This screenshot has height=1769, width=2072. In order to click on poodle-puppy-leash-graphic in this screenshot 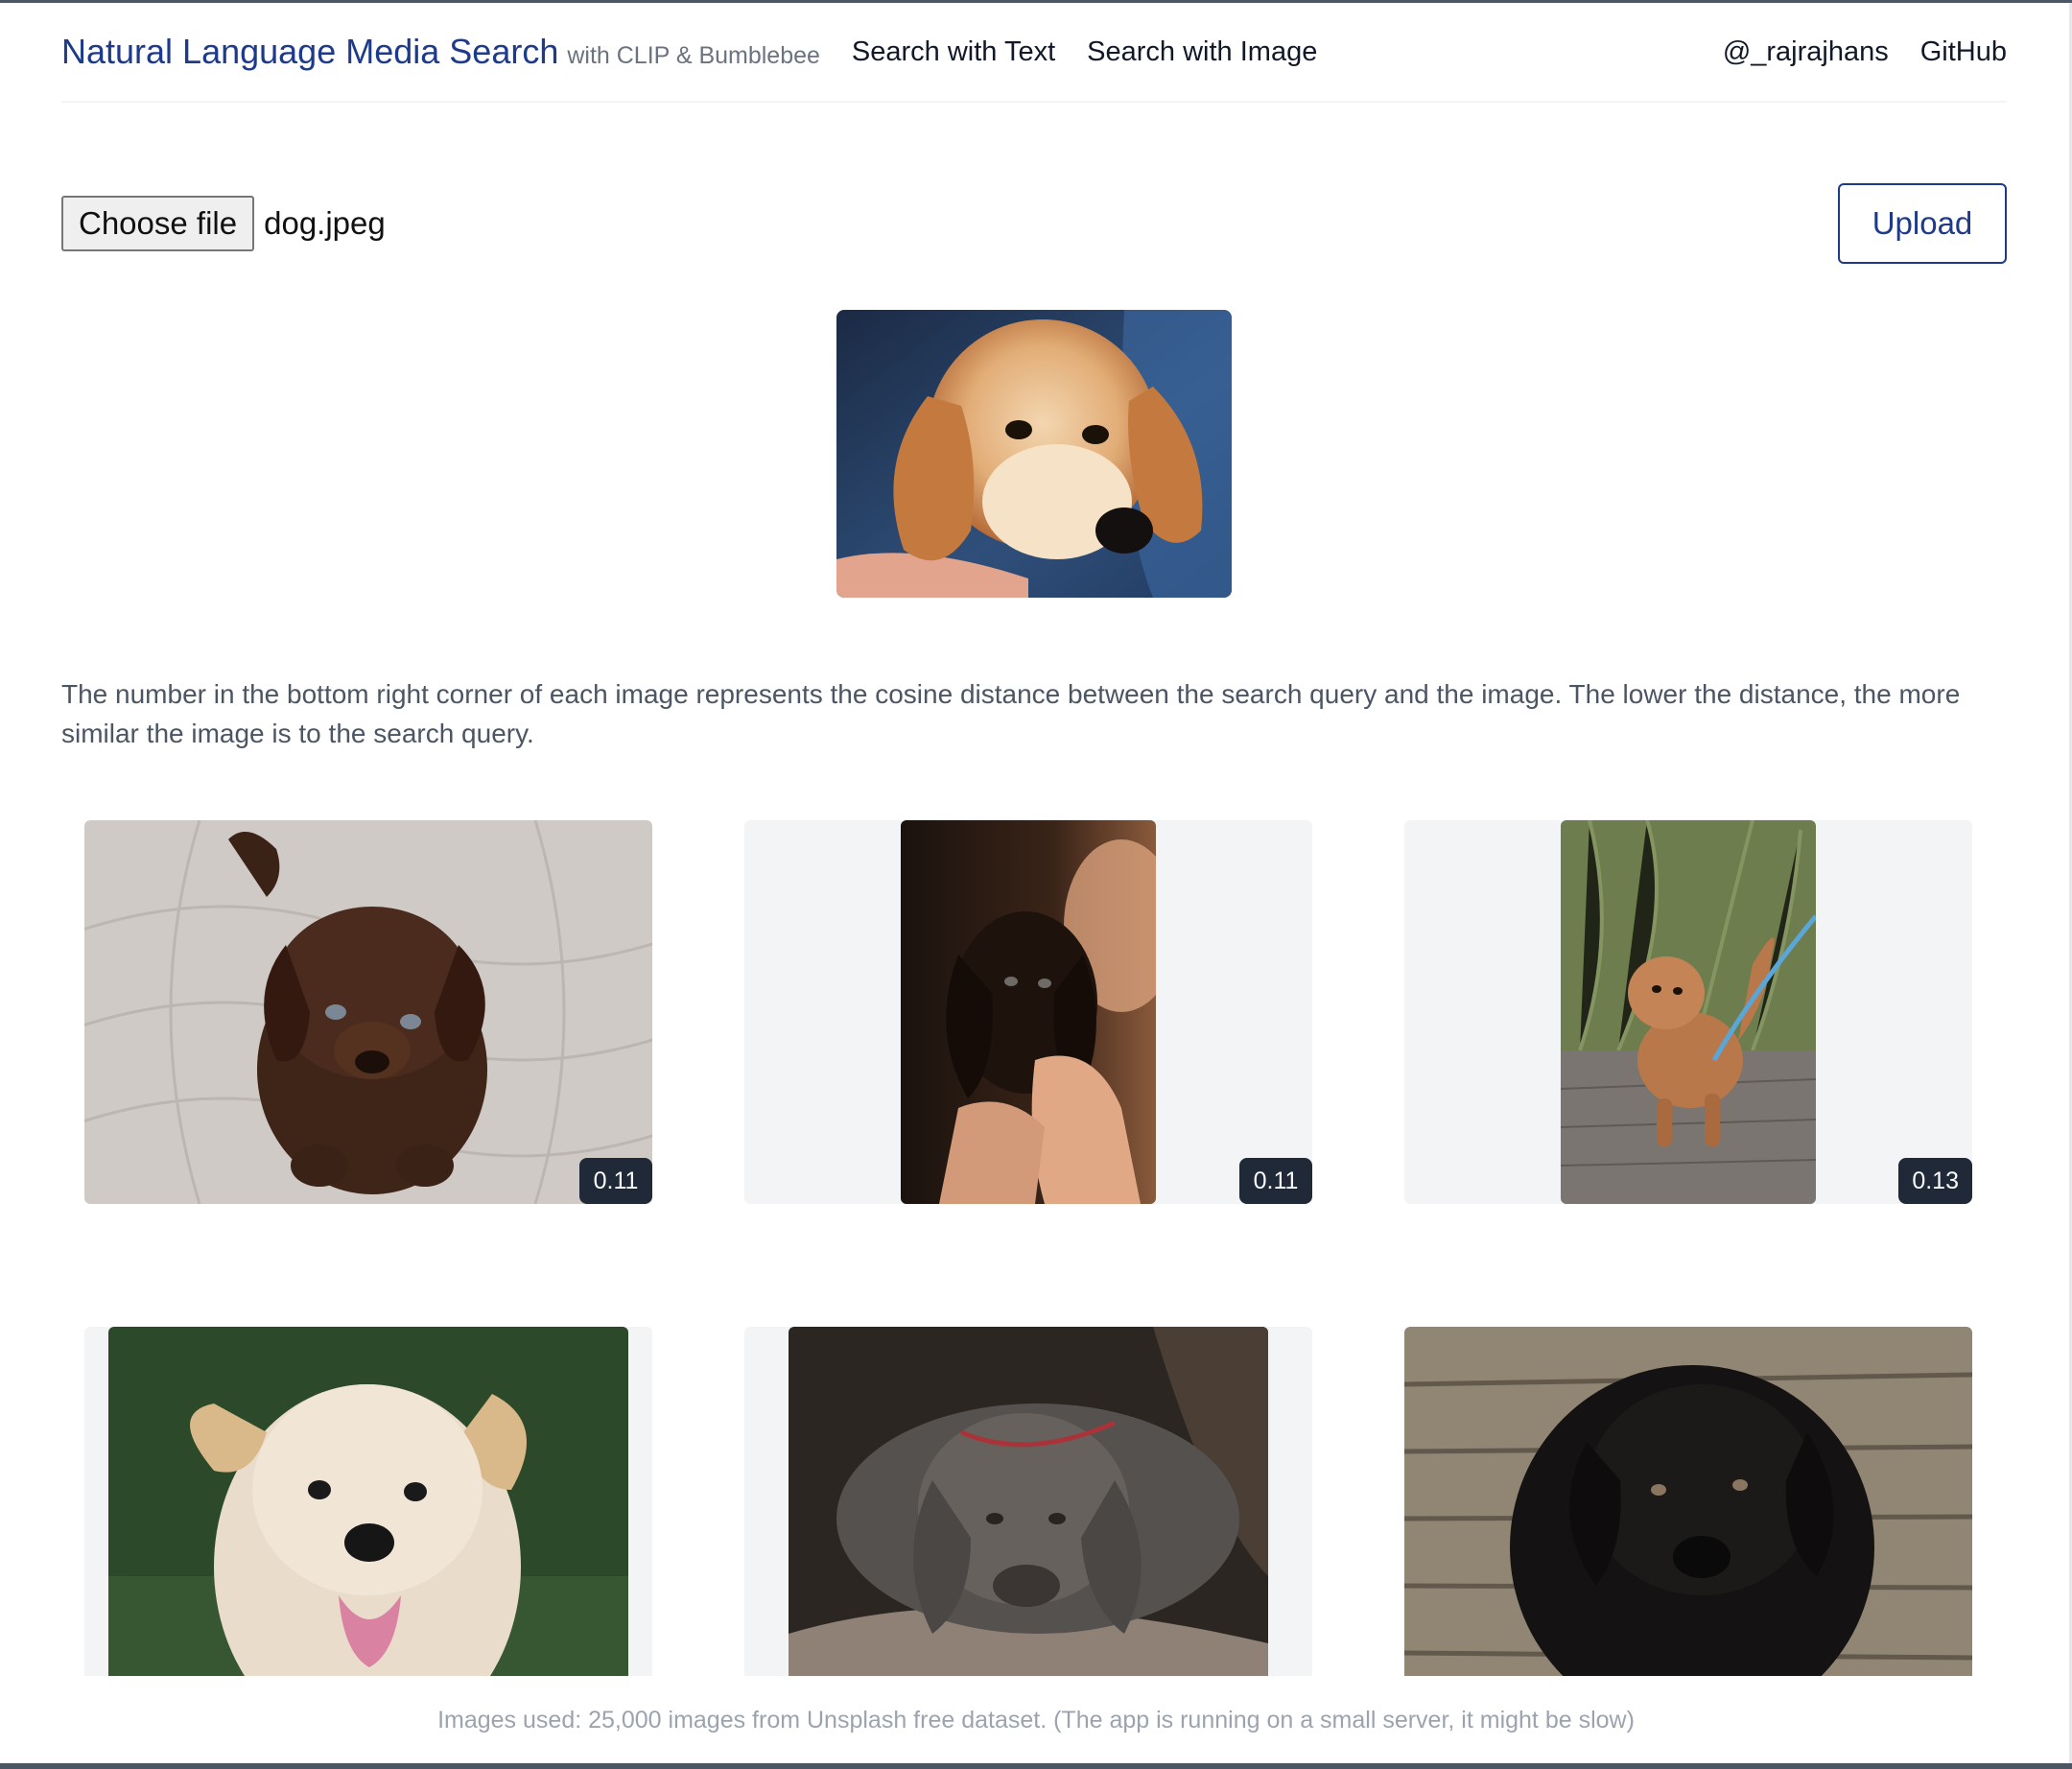, I will do `click(1688, 1012)`.